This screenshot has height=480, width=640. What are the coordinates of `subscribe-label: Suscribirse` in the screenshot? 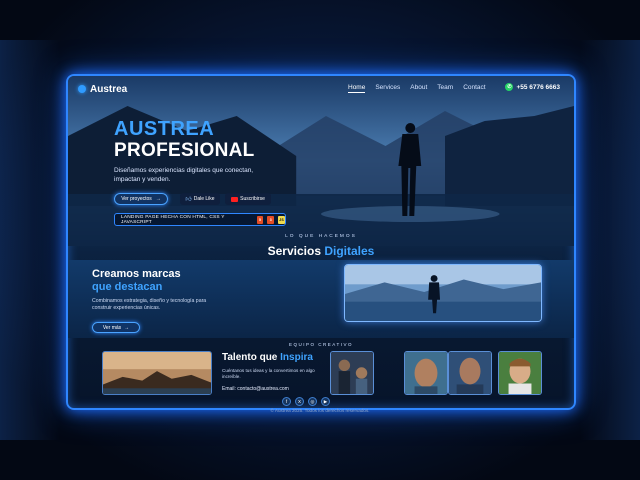 It's located at (252, 199).